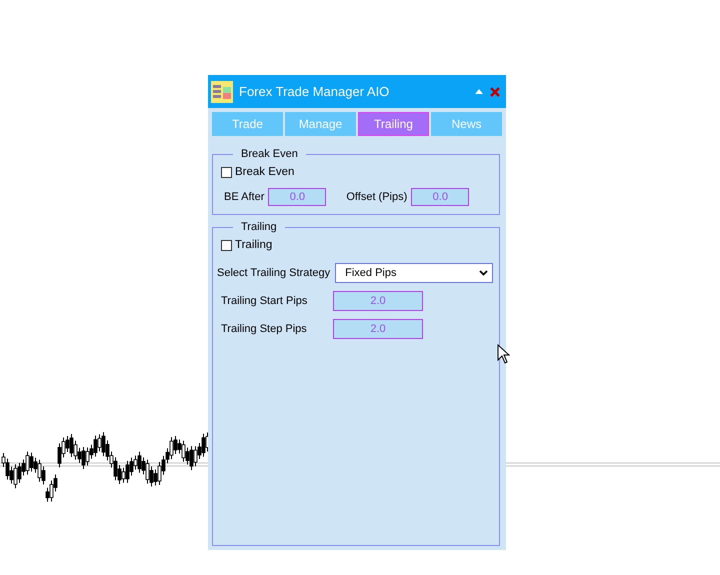 The image size is (720, 575). What do you see at coordinates (495, 91) in the screenshot?
I see `close-icon` at bounding box center [495, 91].